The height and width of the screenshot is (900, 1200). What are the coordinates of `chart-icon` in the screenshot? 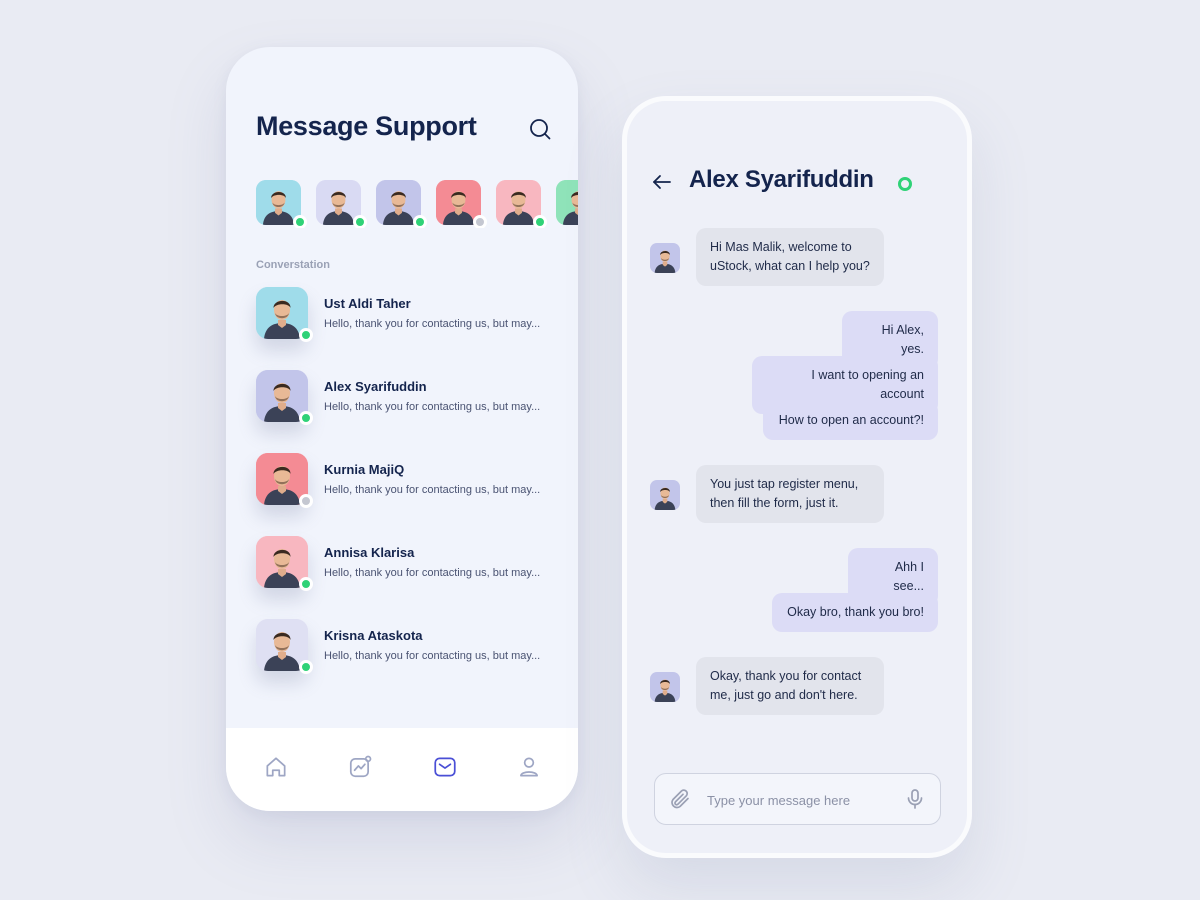 It's located at (360, 766).